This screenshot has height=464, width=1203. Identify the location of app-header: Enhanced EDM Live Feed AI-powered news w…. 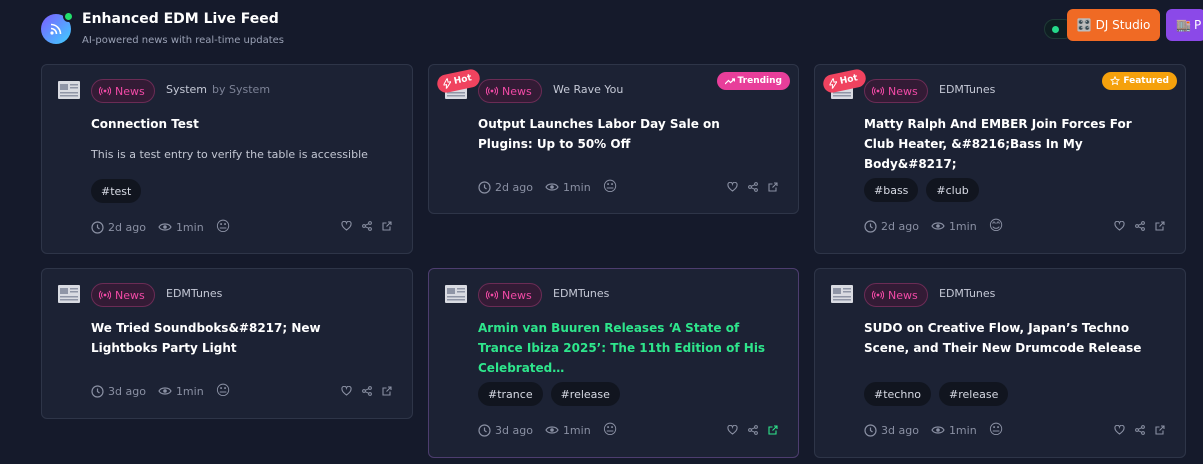
(601, 28).